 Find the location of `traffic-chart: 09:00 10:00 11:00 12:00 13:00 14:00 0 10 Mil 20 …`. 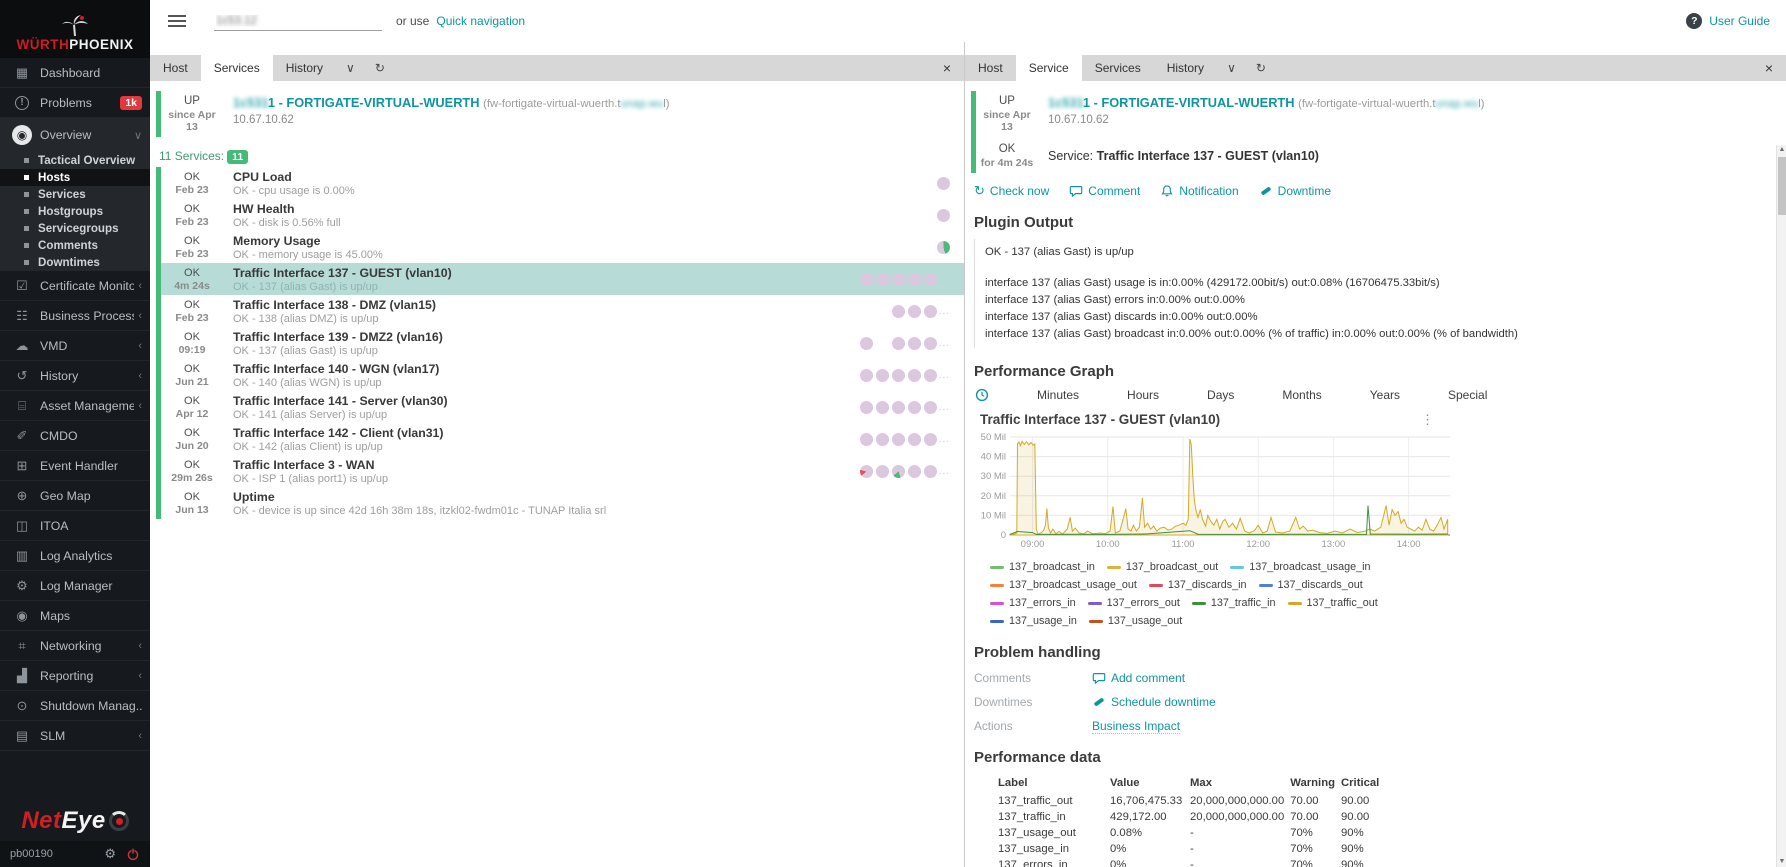

traffic-chart: 09:00 10:00 11:00 12:00 13:00 14:00 0 10 Mil 20 … is located at coordinates (1217, 491).